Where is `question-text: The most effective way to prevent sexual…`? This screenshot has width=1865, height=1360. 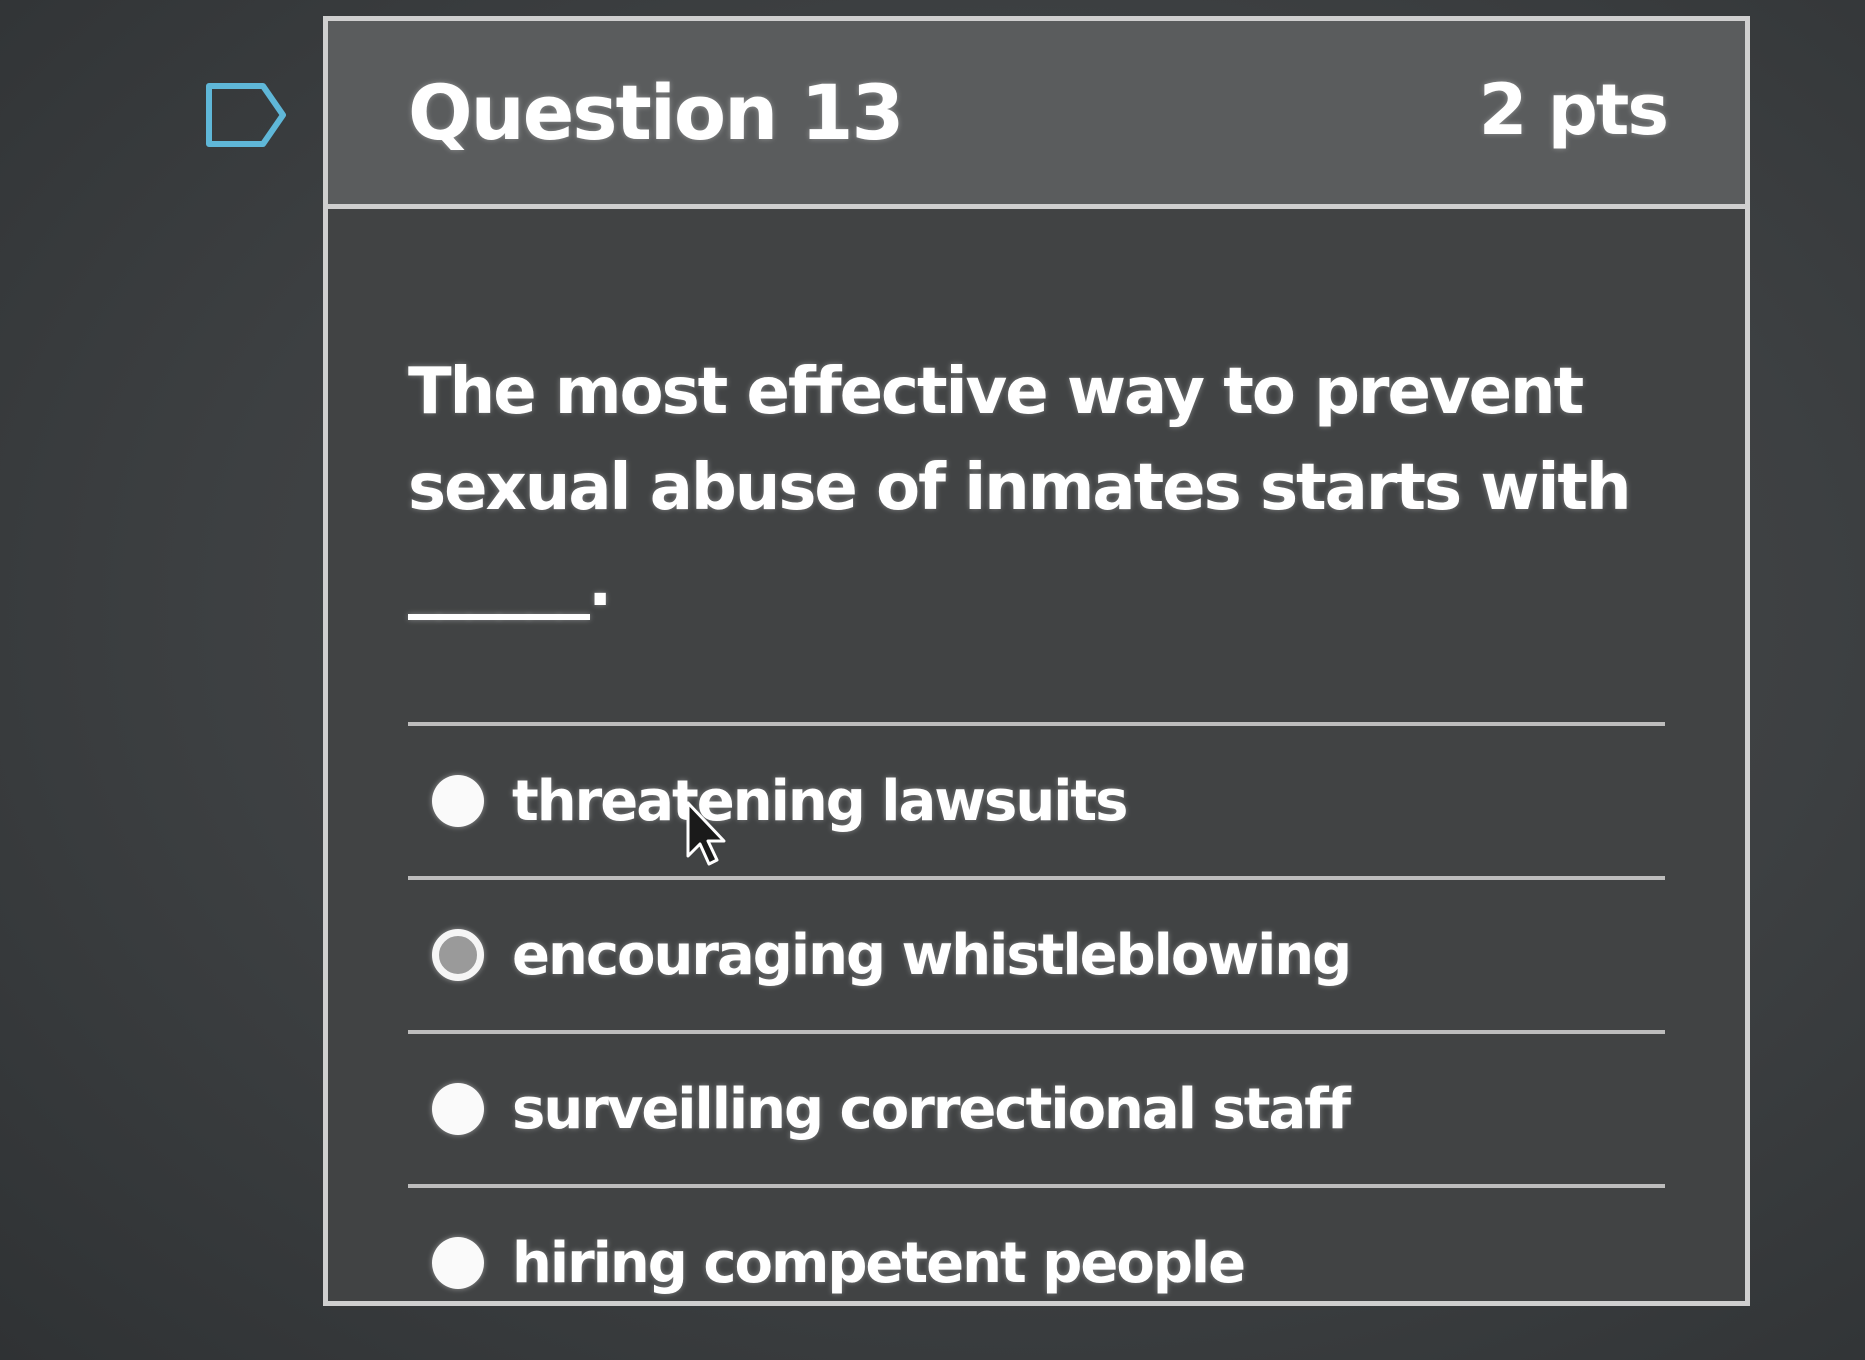 question-text: The most effective way to prevent sexual… is located at coordinates (1020, 488).